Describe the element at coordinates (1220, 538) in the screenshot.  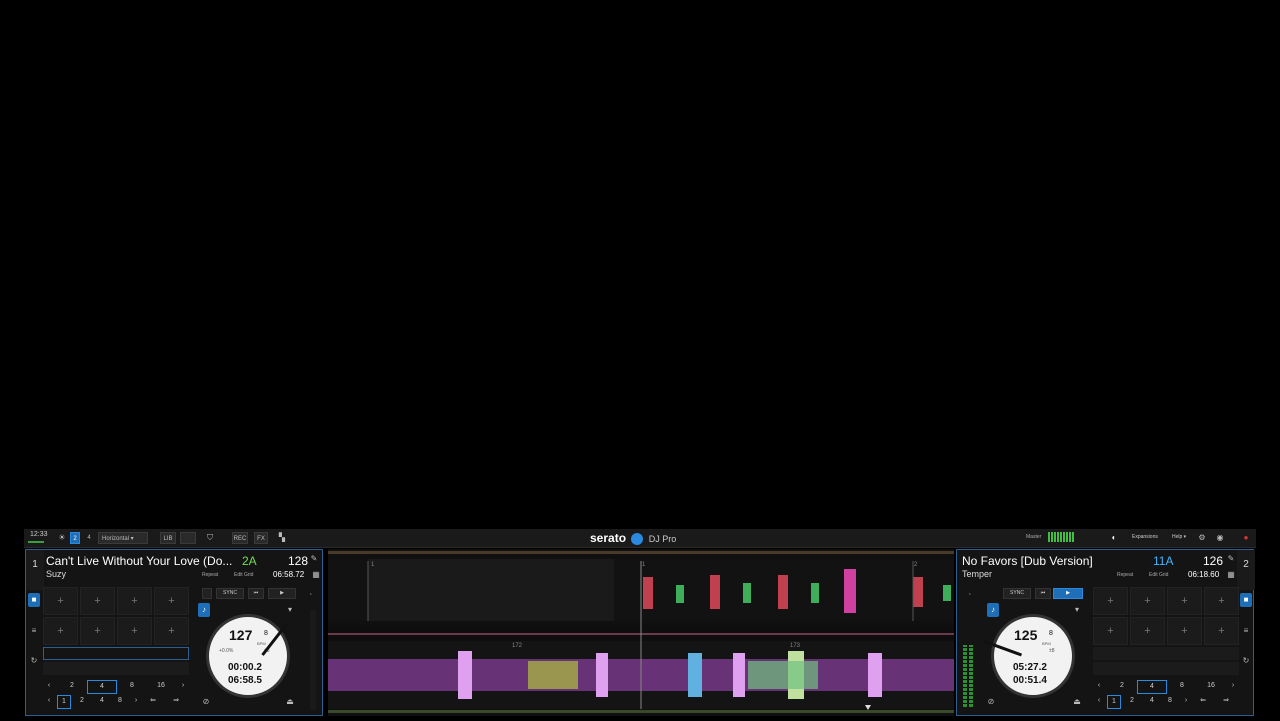
I see `user-icon: ◉` at that location.